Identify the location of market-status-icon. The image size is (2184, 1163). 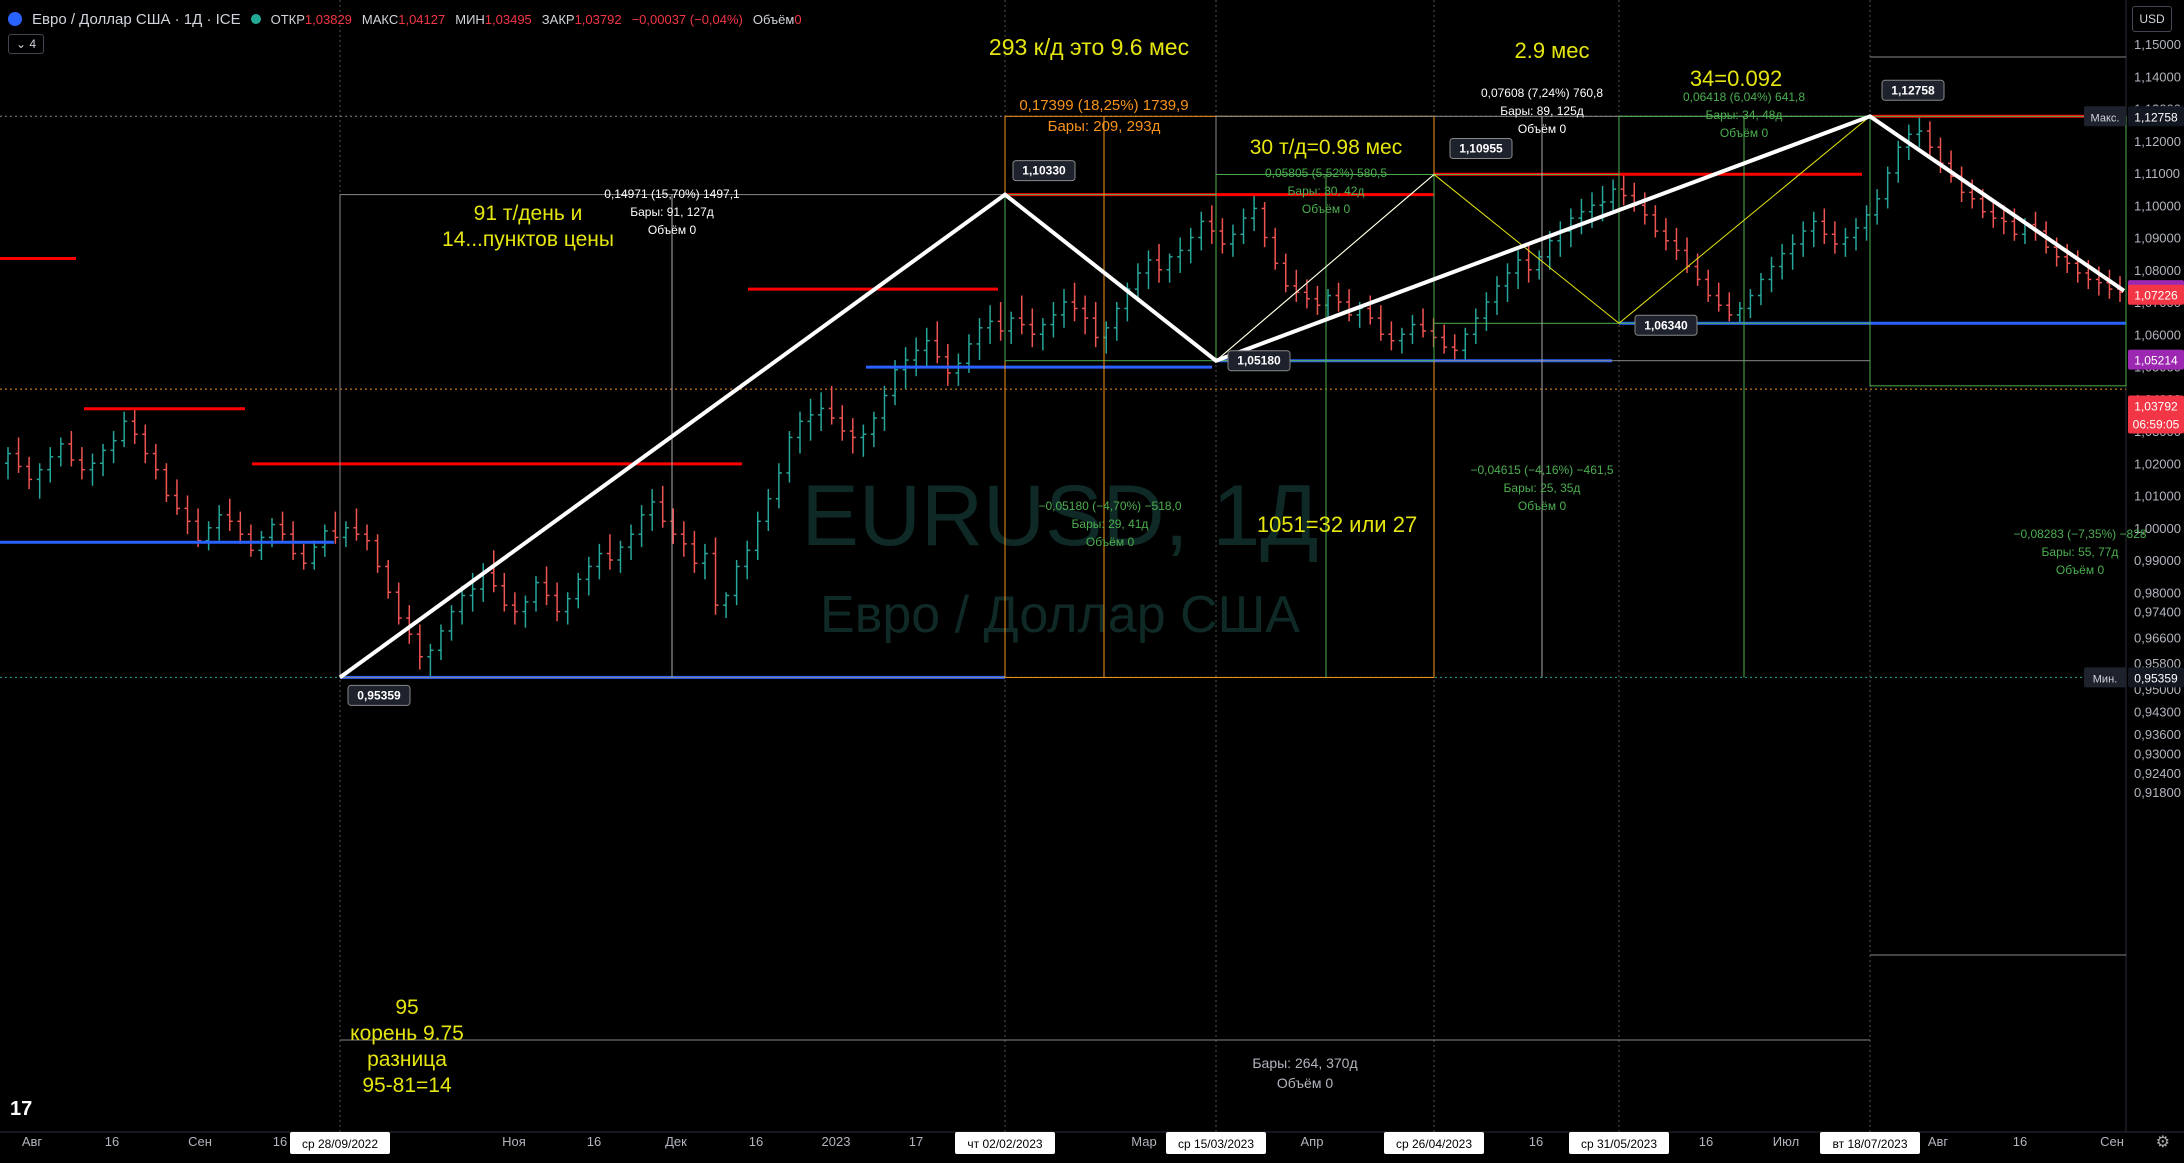
(255, 19).